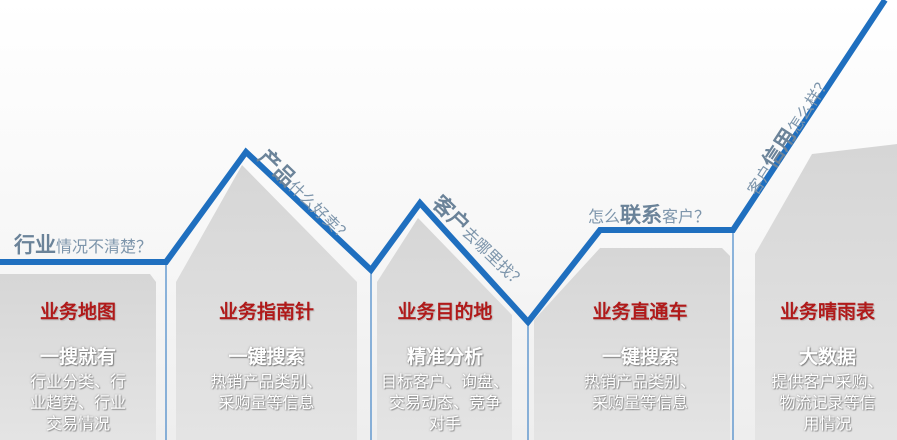  Describe the element at coordinates (444, 357) in the screenshot. I see `column-headline: 精准分析` at that location.